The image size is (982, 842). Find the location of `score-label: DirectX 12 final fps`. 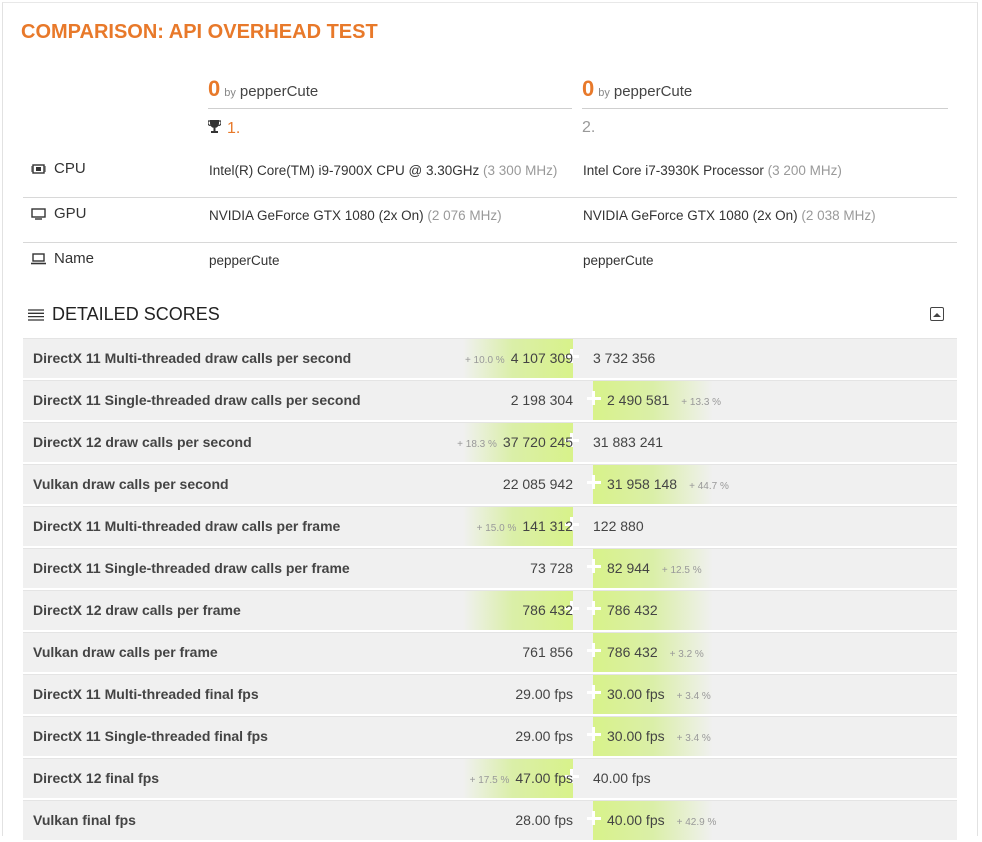

score-label: DirectX 12 final fps is located at coordinates (96, 778).